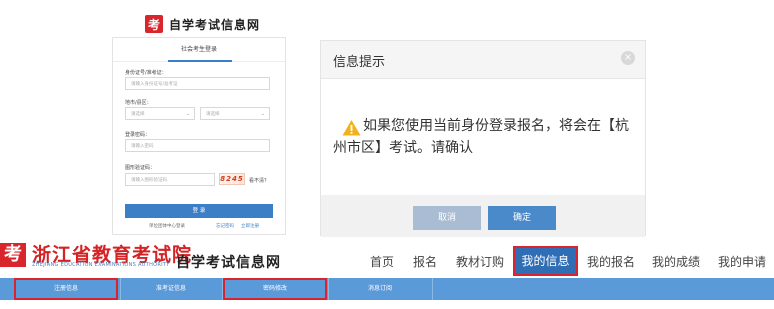  Describe the element at coordinates (483, 216) in the screenshot. I see `dialog-footer: 取消 确定` at that location.